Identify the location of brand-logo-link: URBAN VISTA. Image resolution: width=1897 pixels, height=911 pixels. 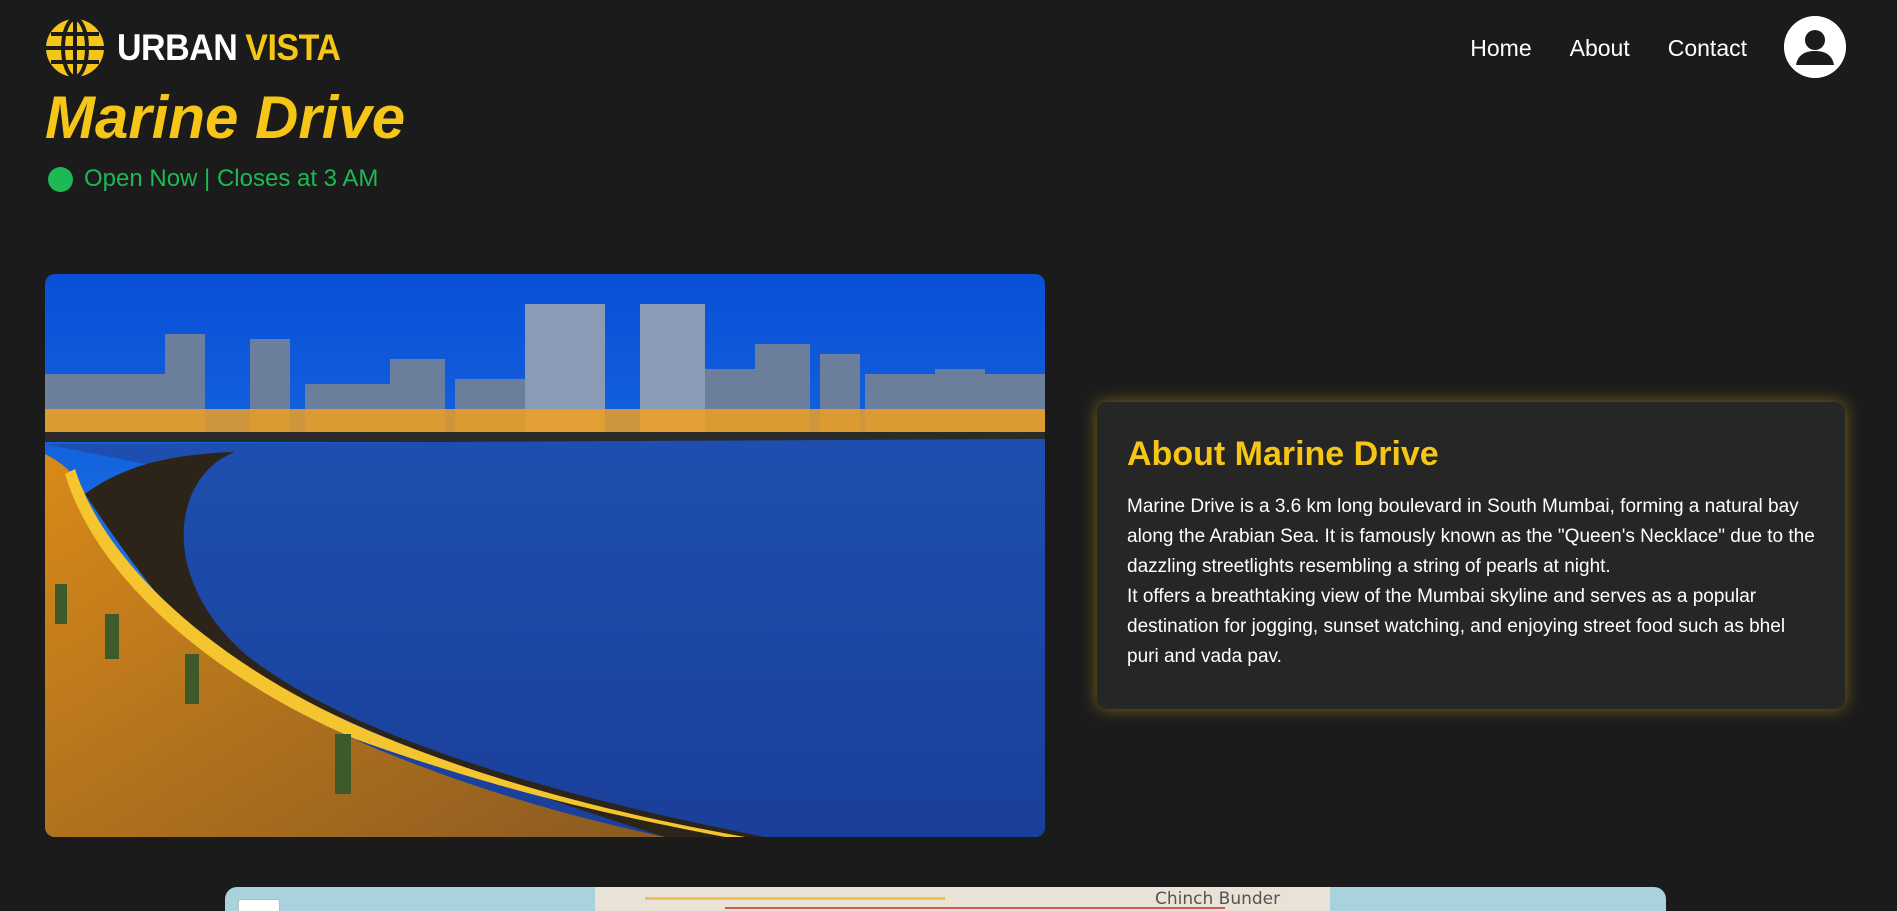
(193, 48).